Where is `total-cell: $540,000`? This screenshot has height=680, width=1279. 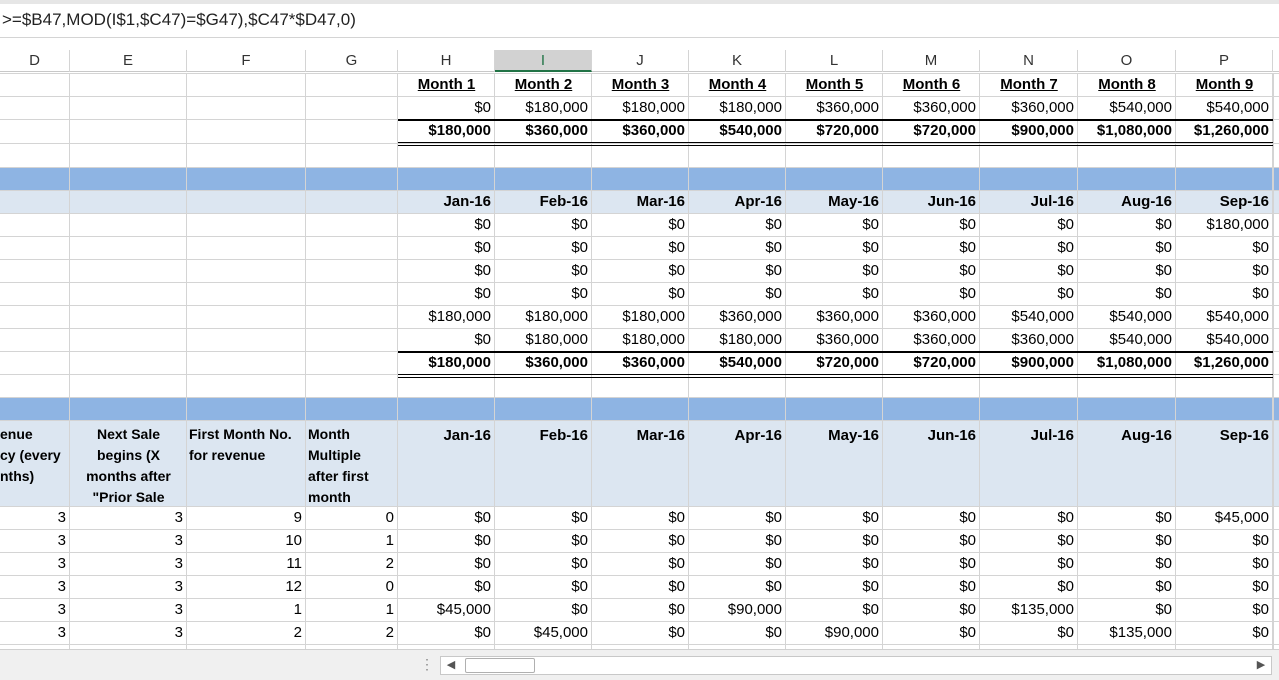
total-cell: $540,000 is located at coordinates (737, 130).